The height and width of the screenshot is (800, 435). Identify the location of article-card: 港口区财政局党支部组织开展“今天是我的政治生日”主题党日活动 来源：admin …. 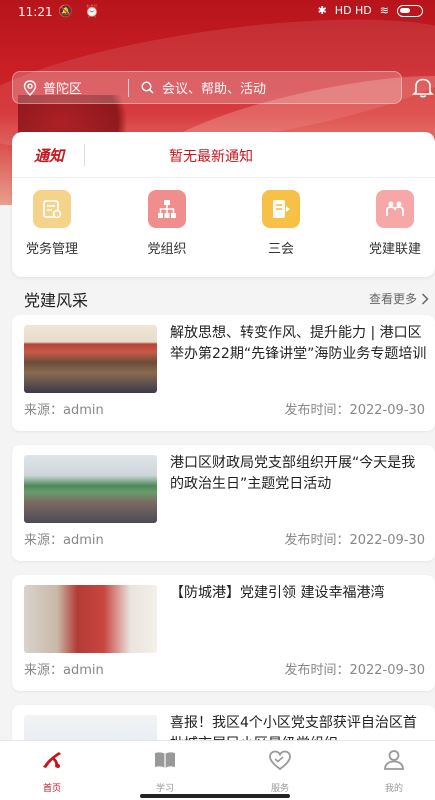
(223, 503).